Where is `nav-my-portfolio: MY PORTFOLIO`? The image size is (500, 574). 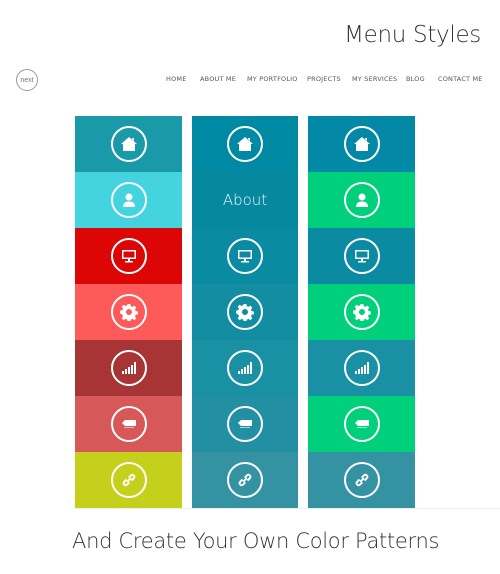
nav-my-portfolio: MY PORTFOLIO is located at coordinates (272, 79).